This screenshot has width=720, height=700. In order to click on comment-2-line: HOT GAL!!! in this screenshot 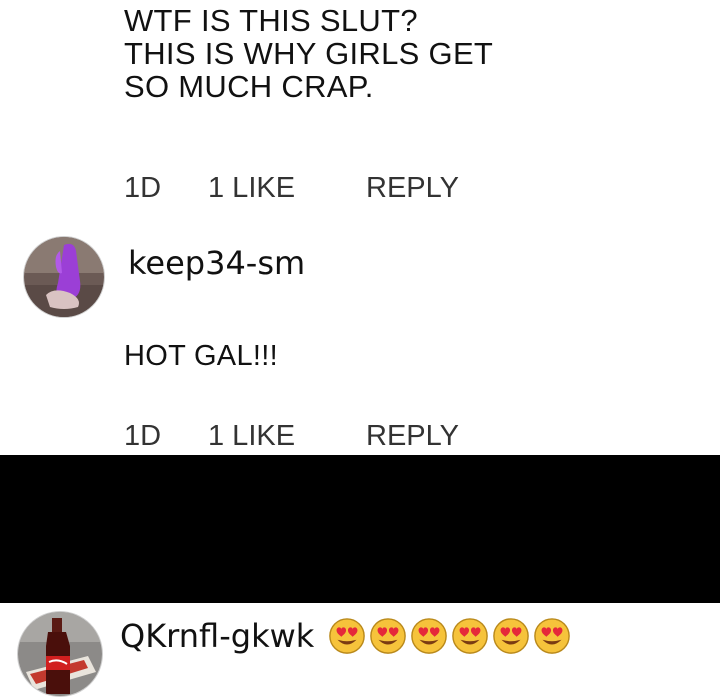, I will do `click(201, 356)`.